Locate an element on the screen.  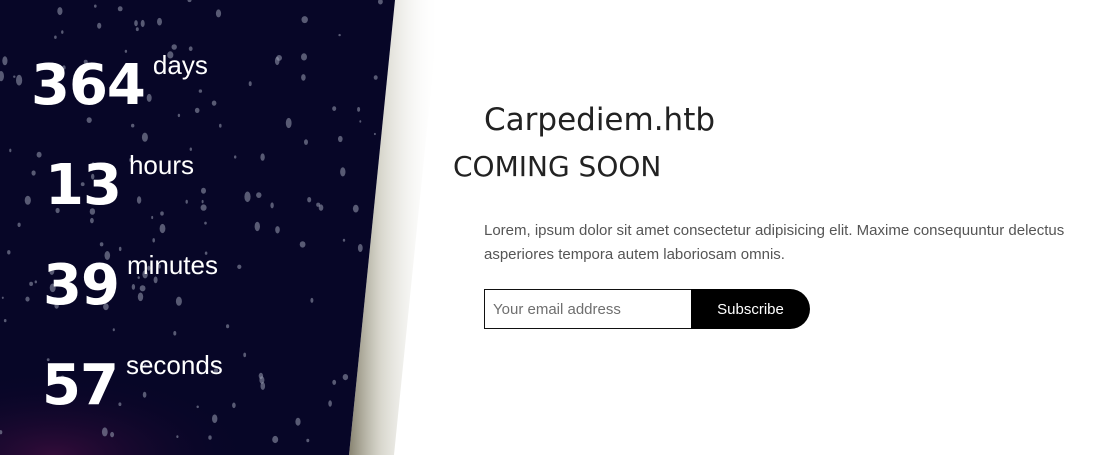
minutes-label: minutes is located at coordinates (172, 265).